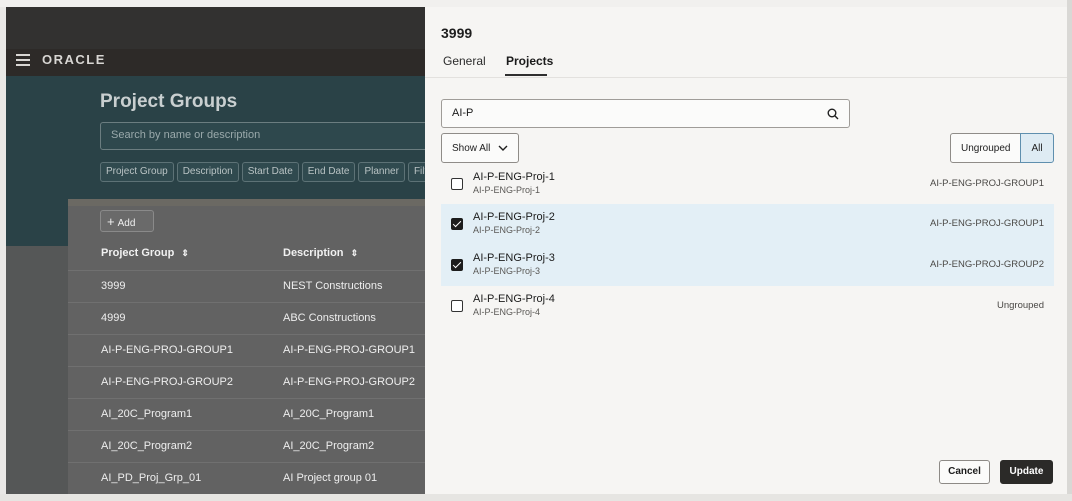 This screenshot has height=501, width=1072. I want to click on project-number: AI-P-ENG-Proj-4, so click(507, 312).